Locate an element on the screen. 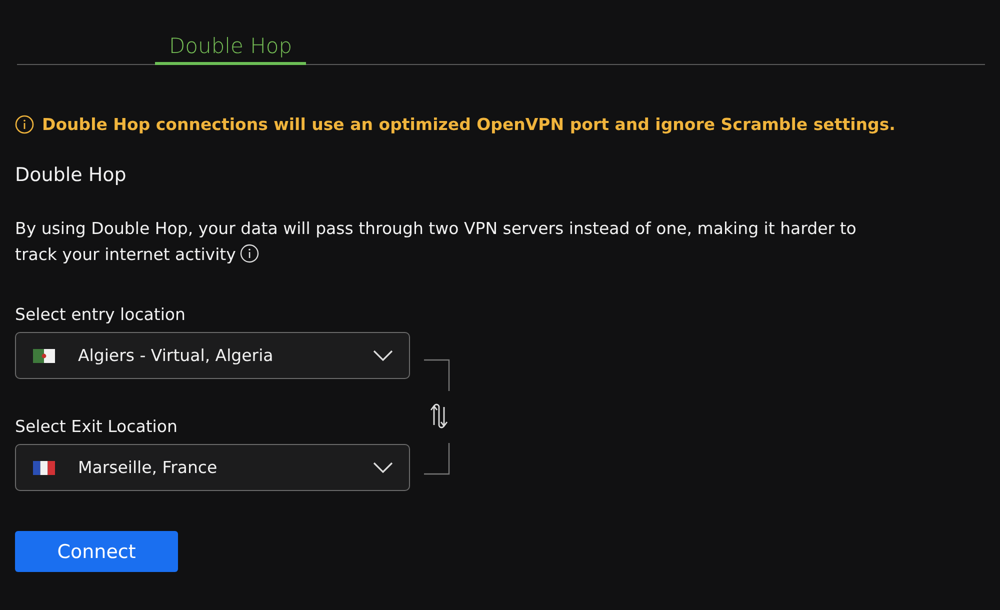 This screenshot has height=610, width=1000. field-label: Select entry location is located at coordinates (100, 314).